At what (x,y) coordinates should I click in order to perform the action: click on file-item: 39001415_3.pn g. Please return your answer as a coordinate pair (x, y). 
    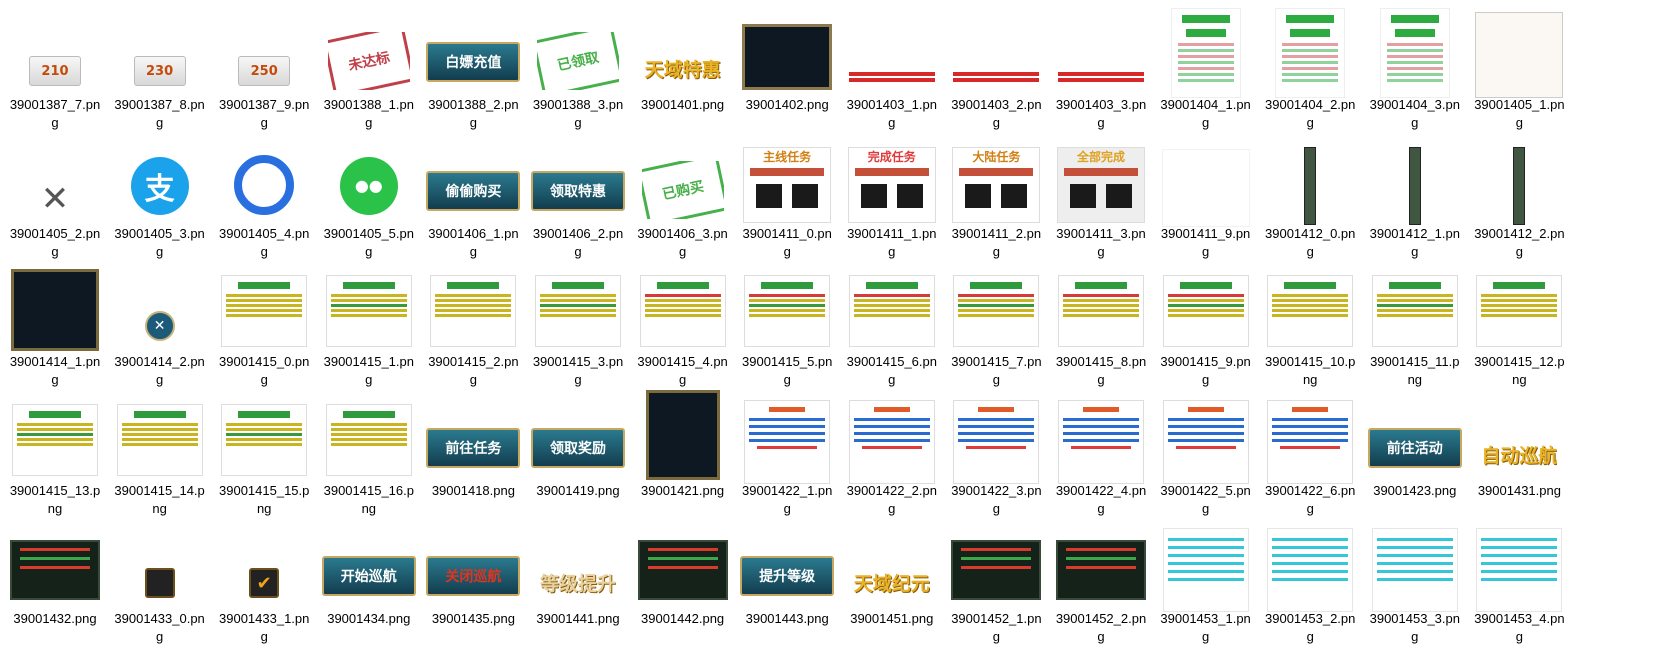
    Looking at the image, I should click on (578, 322).